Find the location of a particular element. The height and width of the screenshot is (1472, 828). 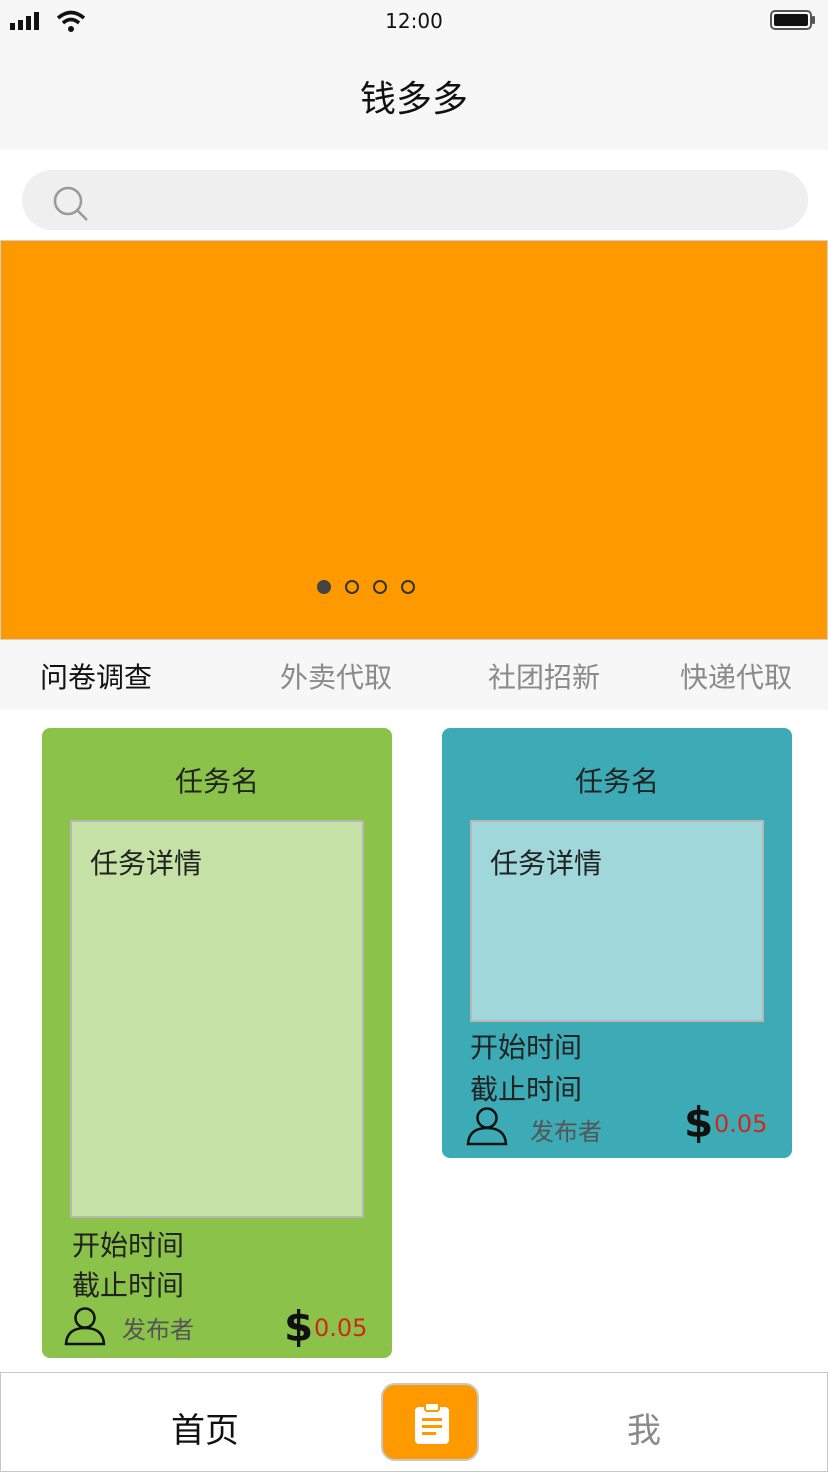

clipboard-icon is located at coordinates (432, 1423).